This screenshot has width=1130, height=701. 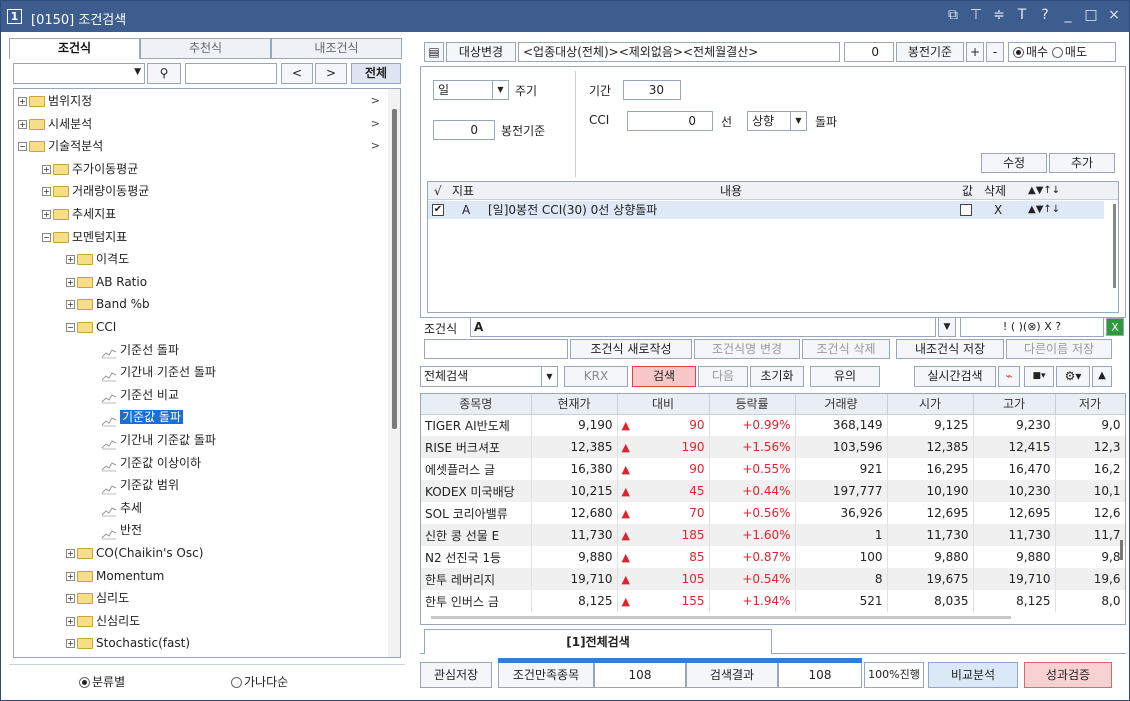 What do you see at coordinates (574, 404) in the screenshot?
I see `column-header: 현재가` at bounding box center [574, 404].